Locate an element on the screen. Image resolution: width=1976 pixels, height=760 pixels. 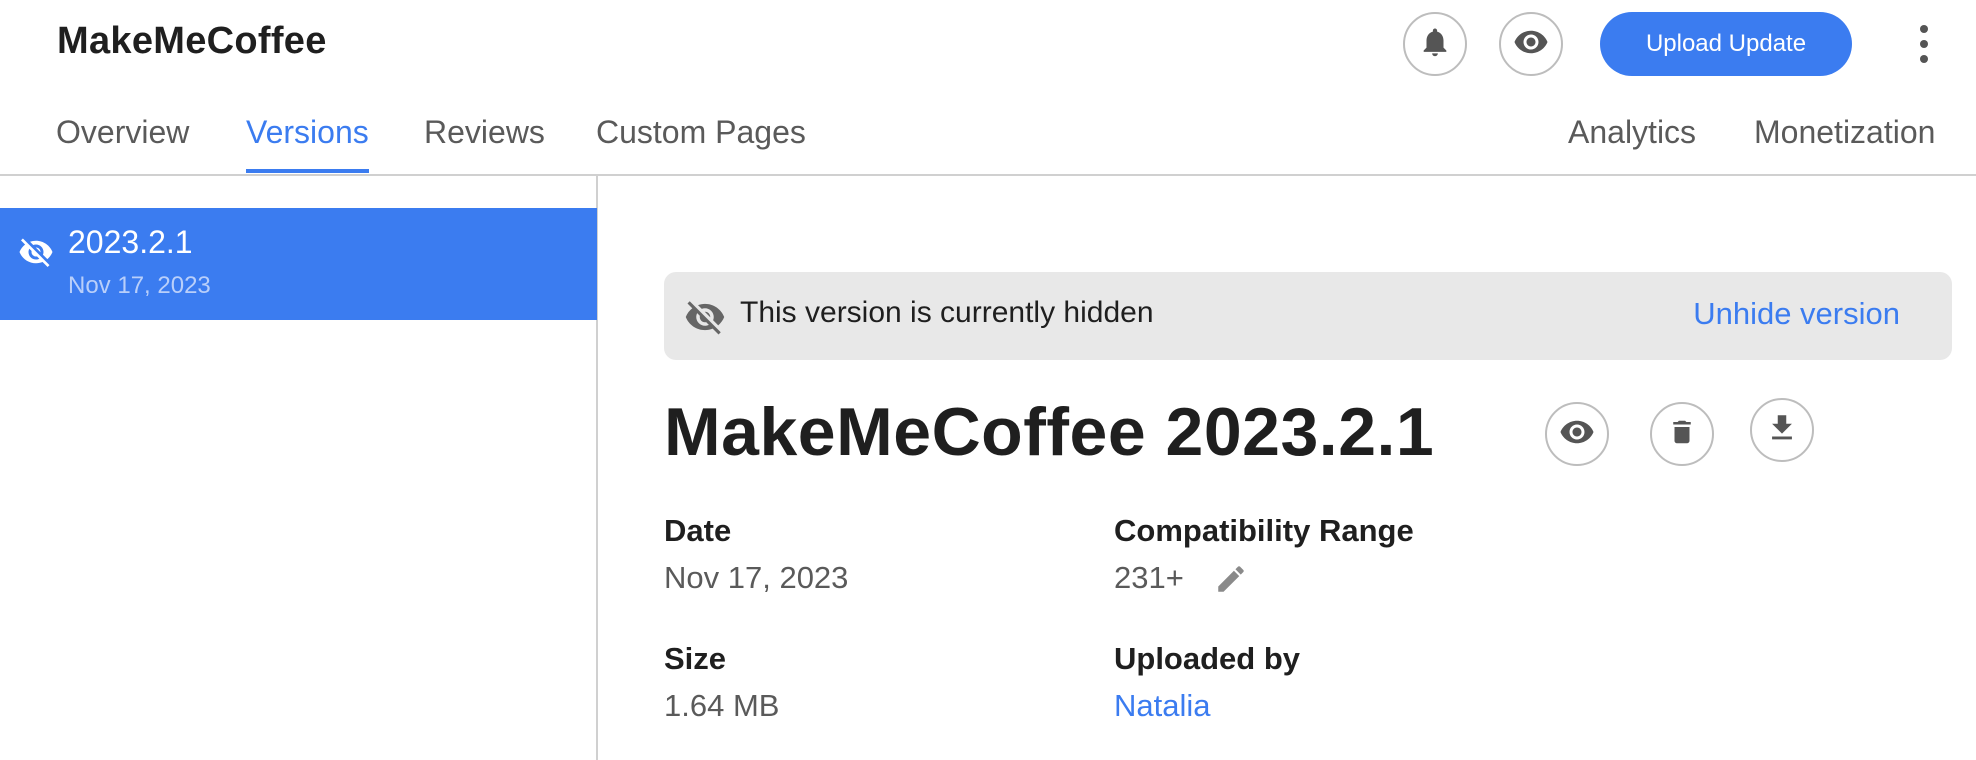
uploader-link: Natalia is located at coordinates (1162, 706).